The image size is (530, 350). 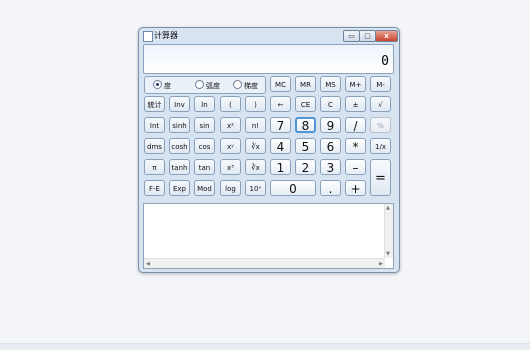 I want to click on cosh-button: cosh, so click(x=179, y=146).